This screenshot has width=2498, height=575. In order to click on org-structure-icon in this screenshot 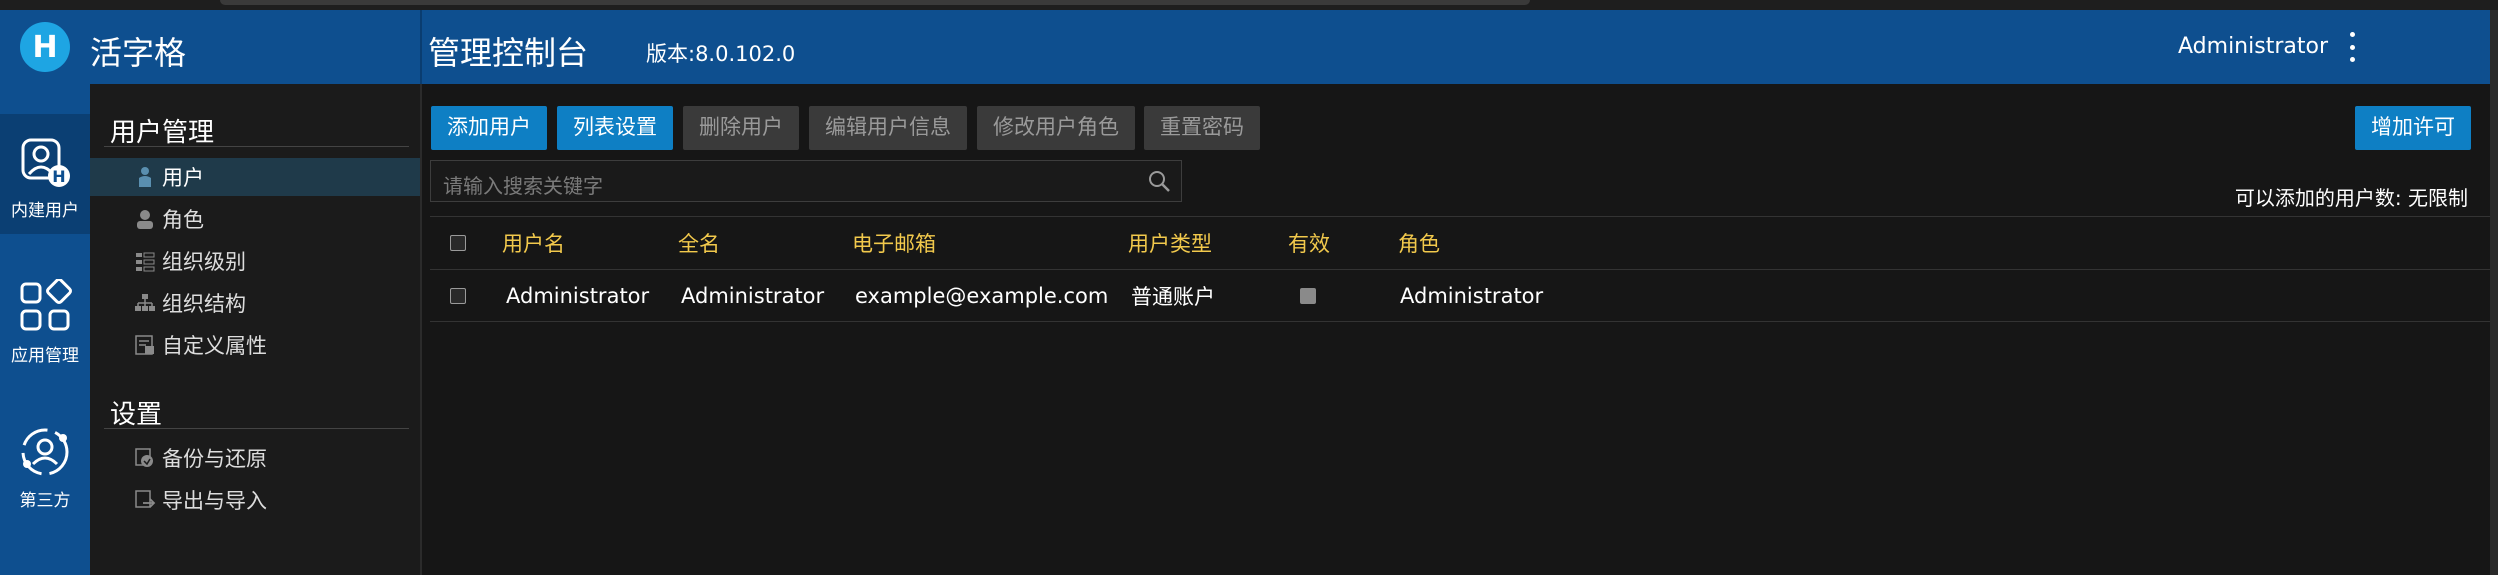, I will do `click(145, 303)`.